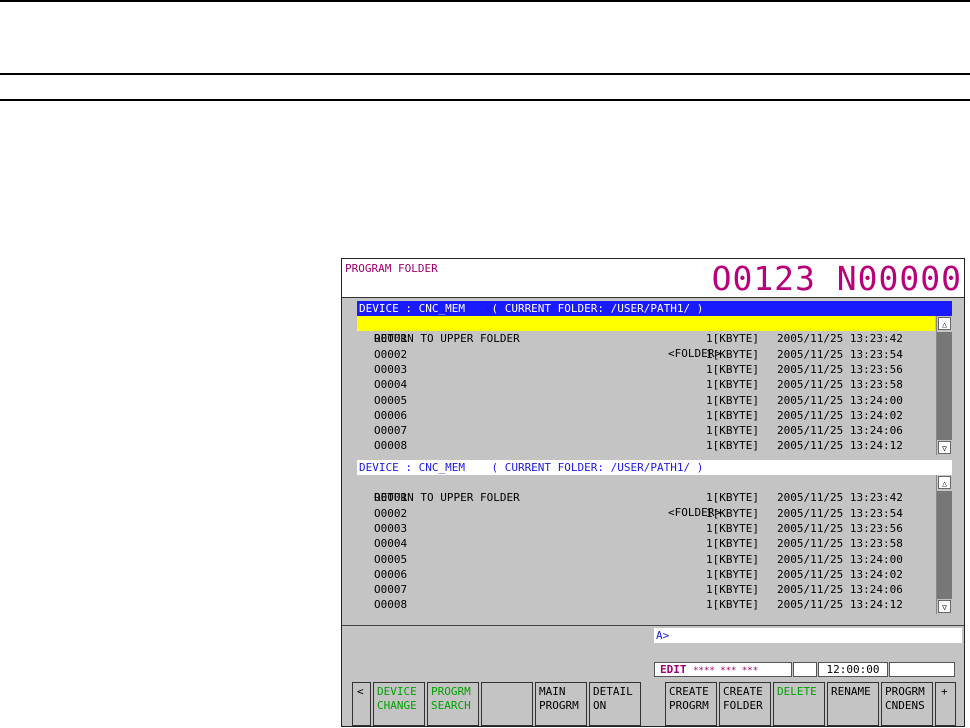 This screenshot has height=728, width=970. What do you see at coordinates (853, 704) in the screenshot?
I see `rename-button: RENAME` at bounding box center [853, 704].